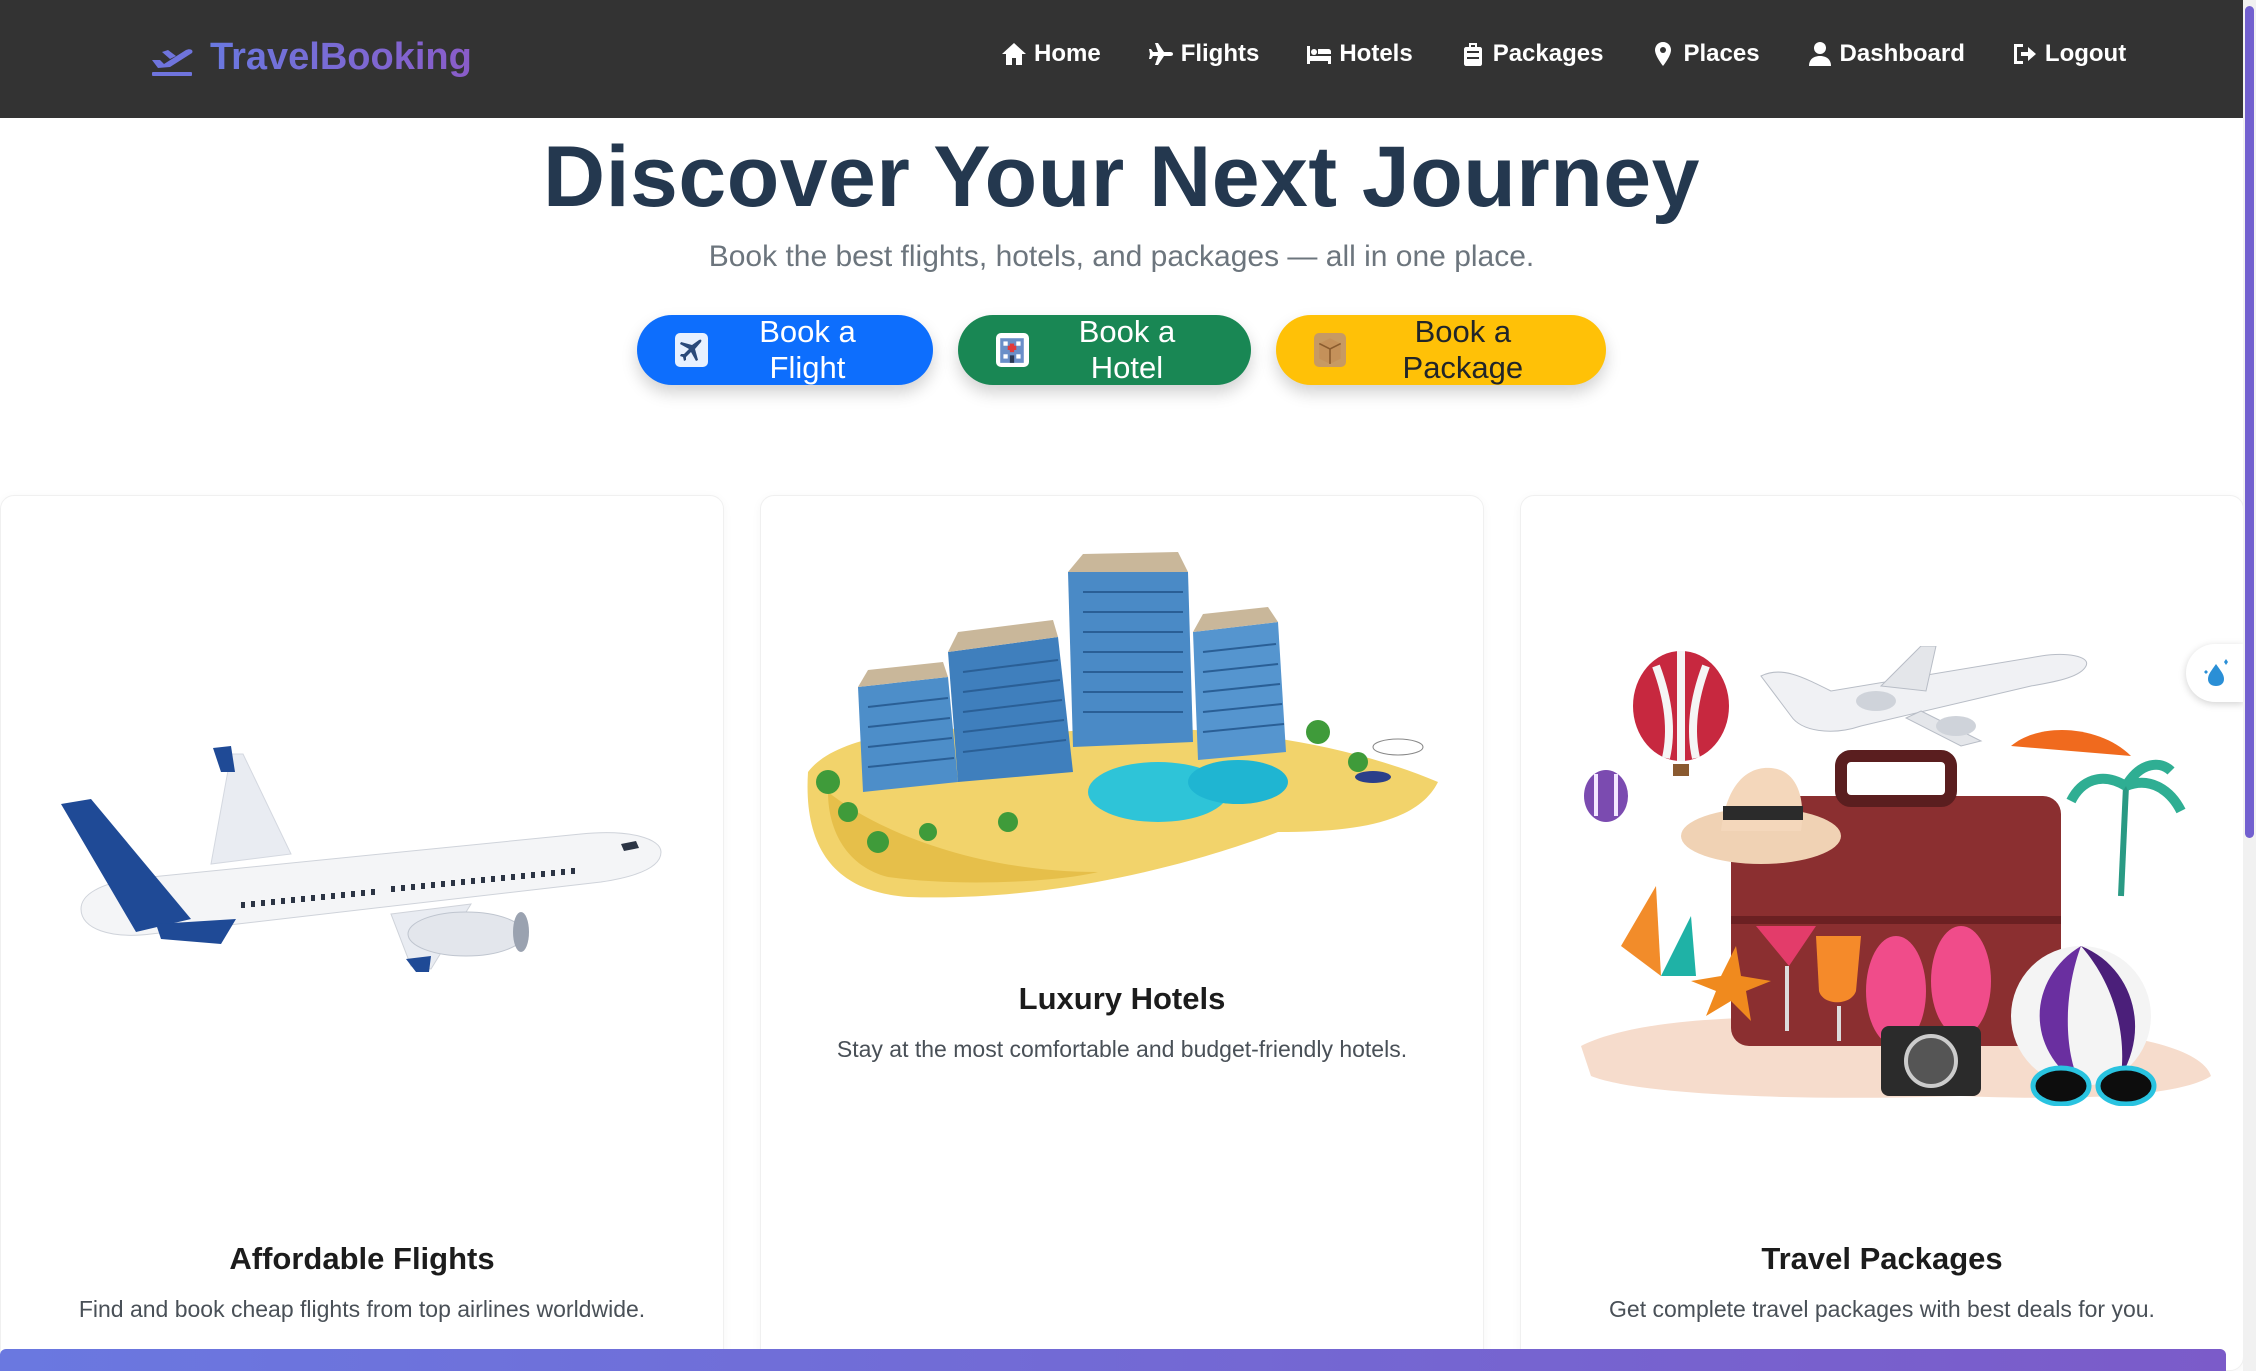  I want to click on side-widget-button, so click(2215, 673).